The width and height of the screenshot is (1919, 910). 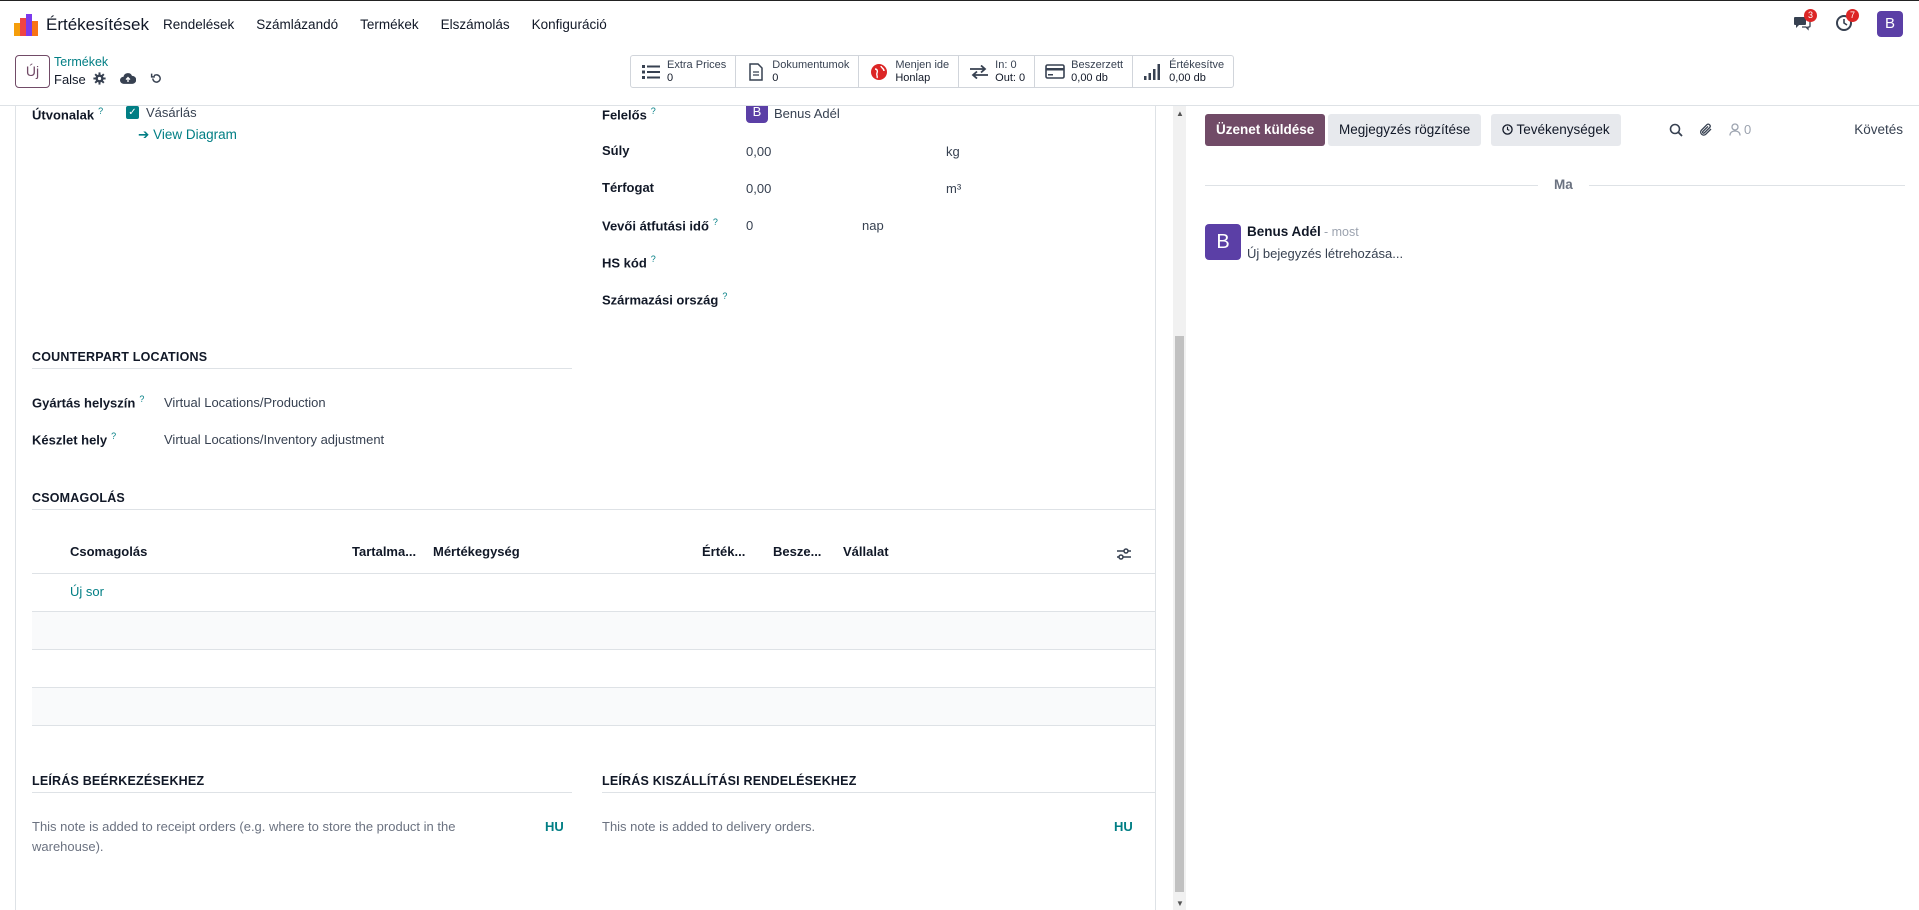 What do you see at coordinates (1055, 71) in the screenshot?
I see `credit-card-icon` at bounding box center [1055, 71].